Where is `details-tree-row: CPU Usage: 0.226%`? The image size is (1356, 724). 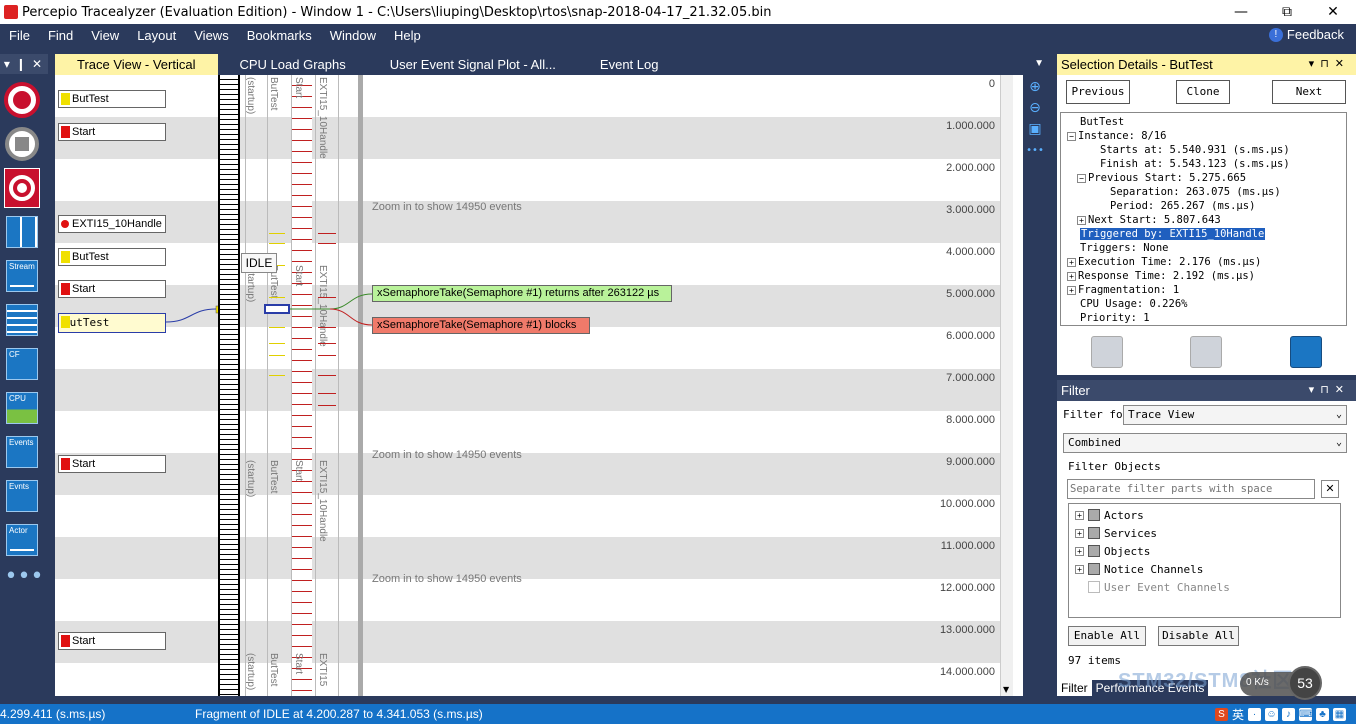
details-tree-row: CPU Usage: 0.226% is located at coordinates (1127, 304).